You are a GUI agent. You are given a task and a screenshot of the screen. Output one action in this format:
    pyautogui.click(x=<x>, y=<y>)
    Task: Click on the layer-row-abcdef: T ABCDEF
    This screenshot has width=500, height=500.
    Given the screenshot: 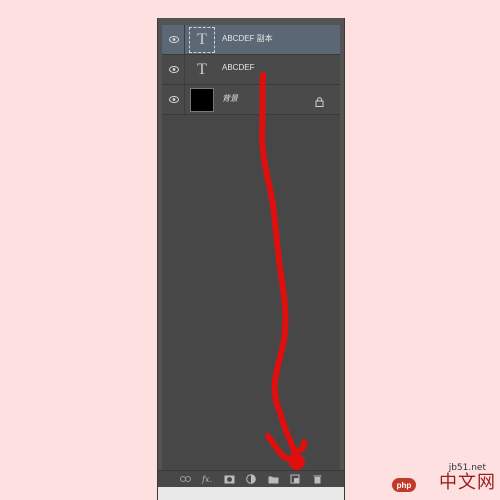 What is the action you would take?
    pyautogui.click(x=251, y=70)
    